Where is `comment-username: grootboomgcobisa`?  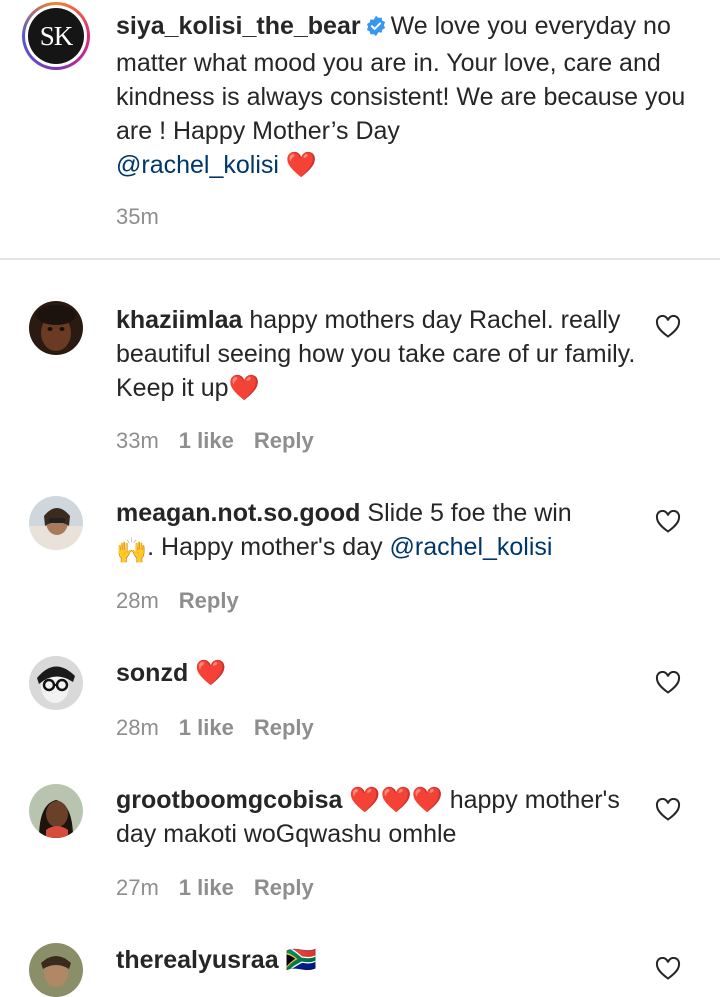 comment-username: grootboomgcobisa is located at coordinates (229, 800).